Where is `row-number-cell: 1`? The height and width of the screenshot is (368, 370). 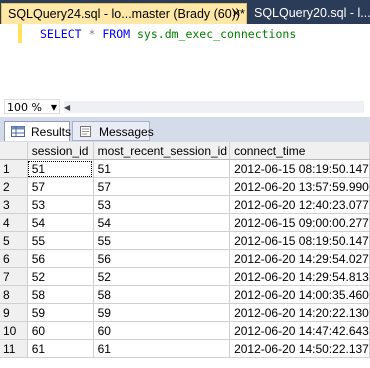 row-number-cell: 1 is located at coordinates (14, 168).